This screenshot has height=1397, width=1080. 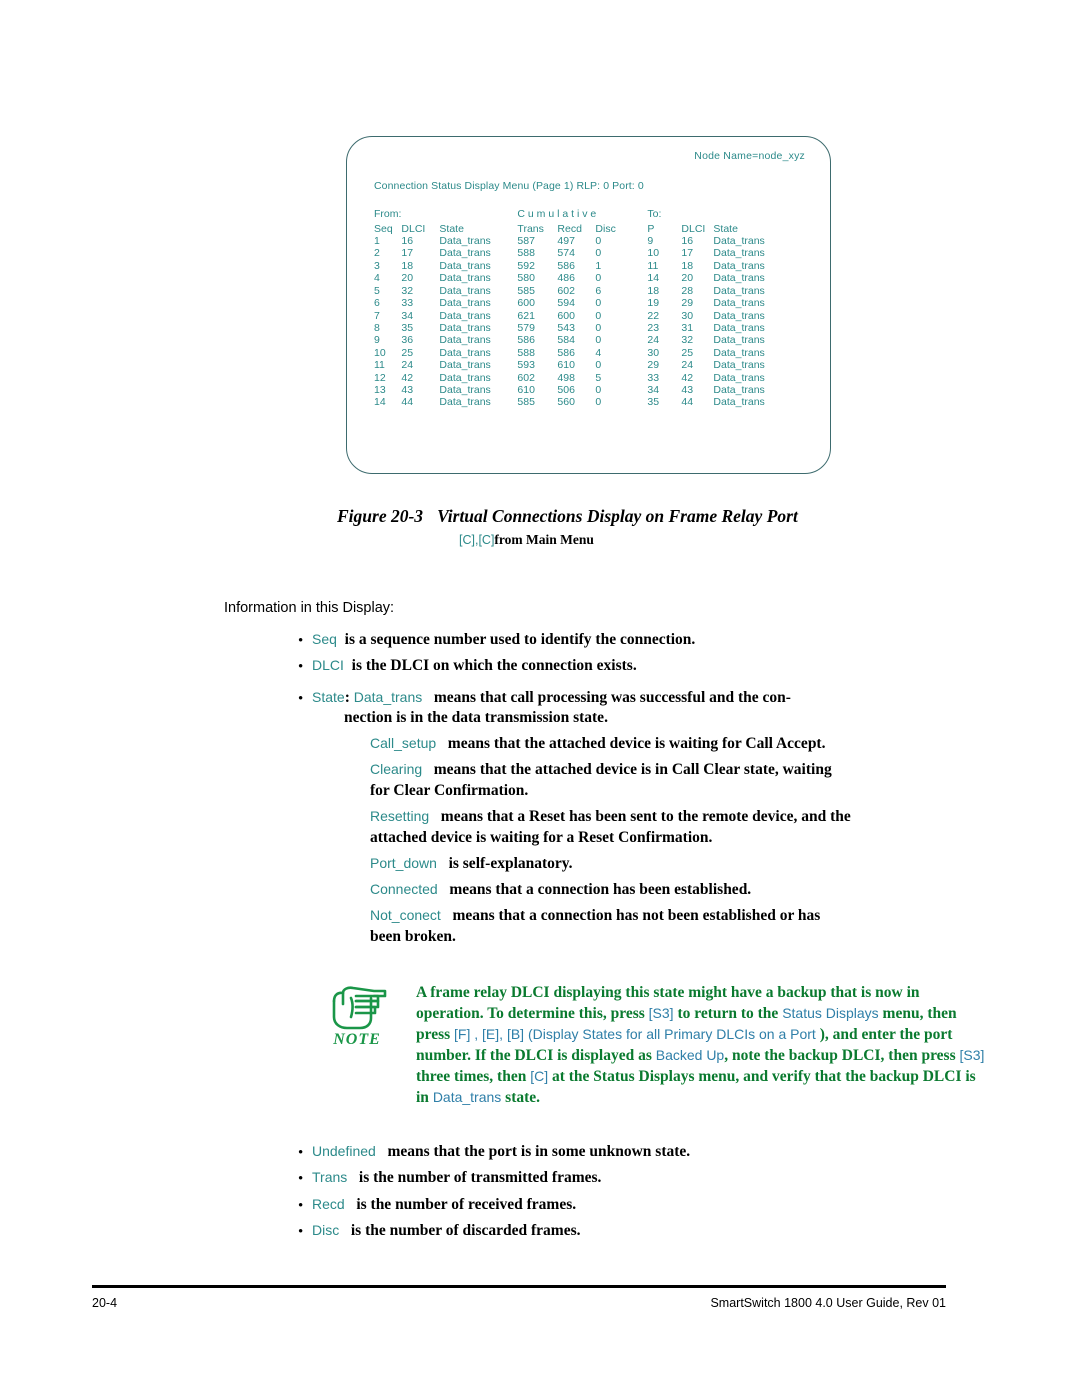 What do you see at coordinates (583, 402) in the screenshot?
I see `table-row: 14 44 Data_trans 585 560 0 35 44 Data_trans` at bounding box center [583, 402].